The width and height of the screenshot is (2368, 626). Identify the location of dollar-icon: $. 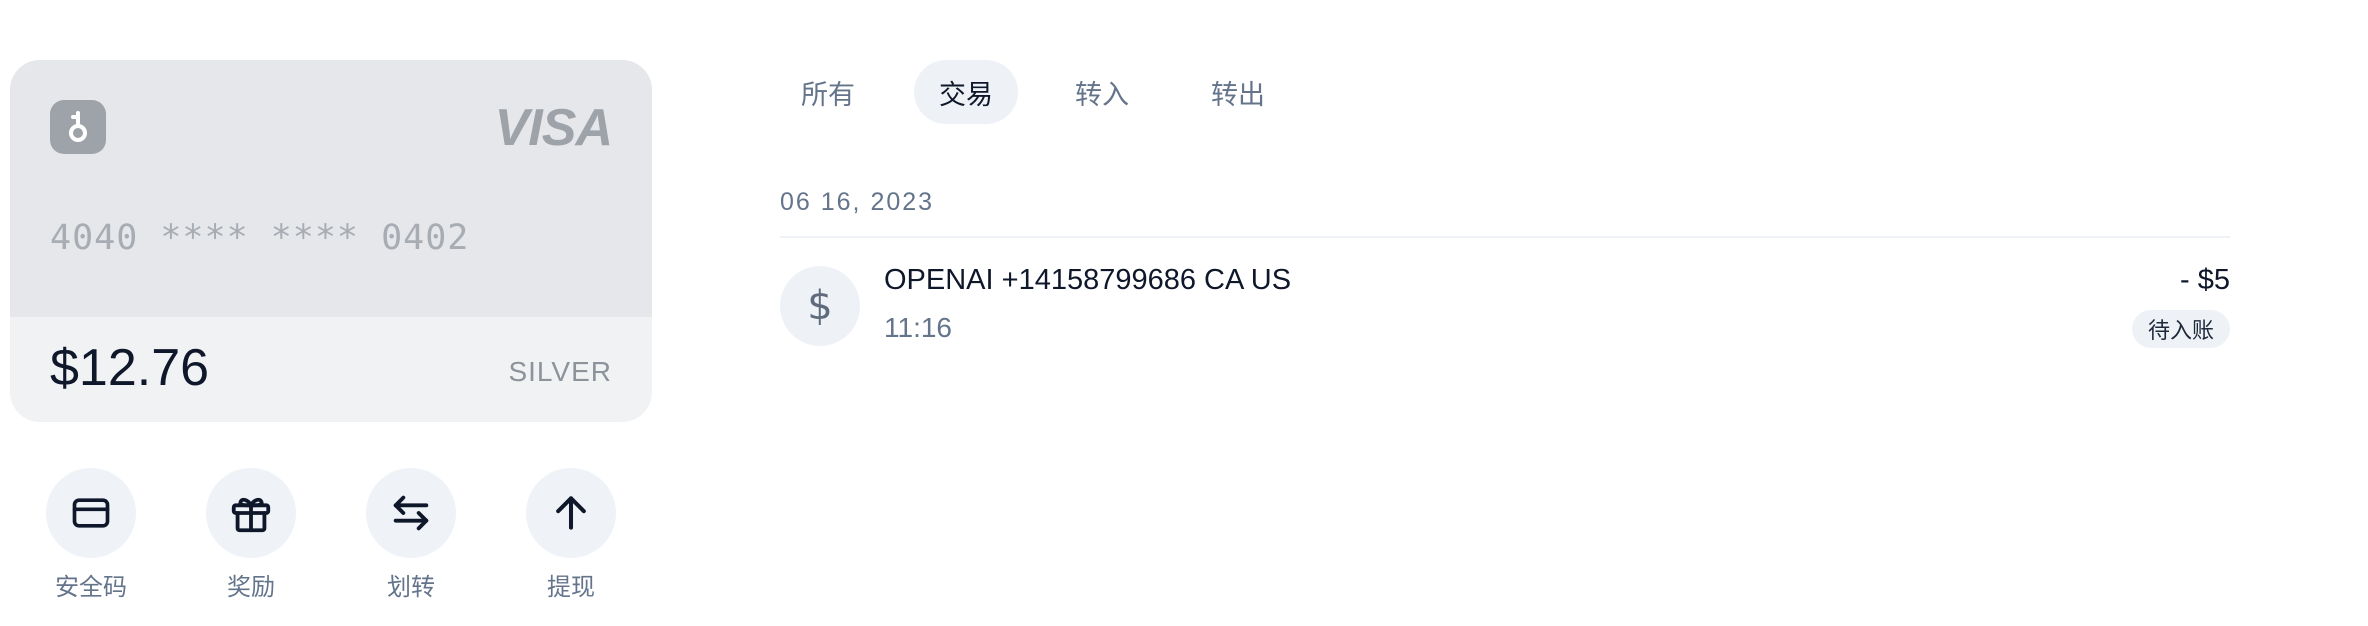
(820, 306).